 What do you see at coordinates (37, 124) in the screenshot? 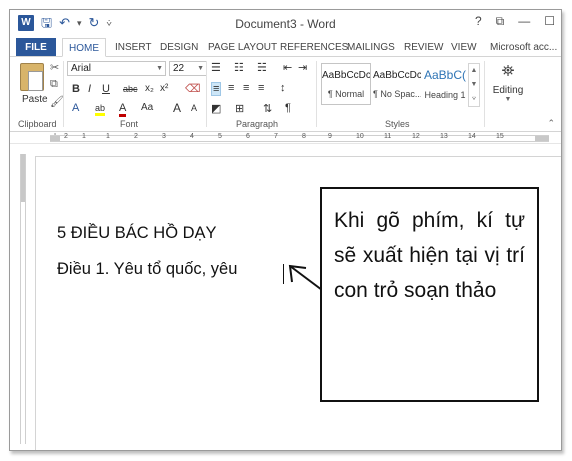
I see `clipboard-group-label: Clipboard` at bounding box center [37, 124].